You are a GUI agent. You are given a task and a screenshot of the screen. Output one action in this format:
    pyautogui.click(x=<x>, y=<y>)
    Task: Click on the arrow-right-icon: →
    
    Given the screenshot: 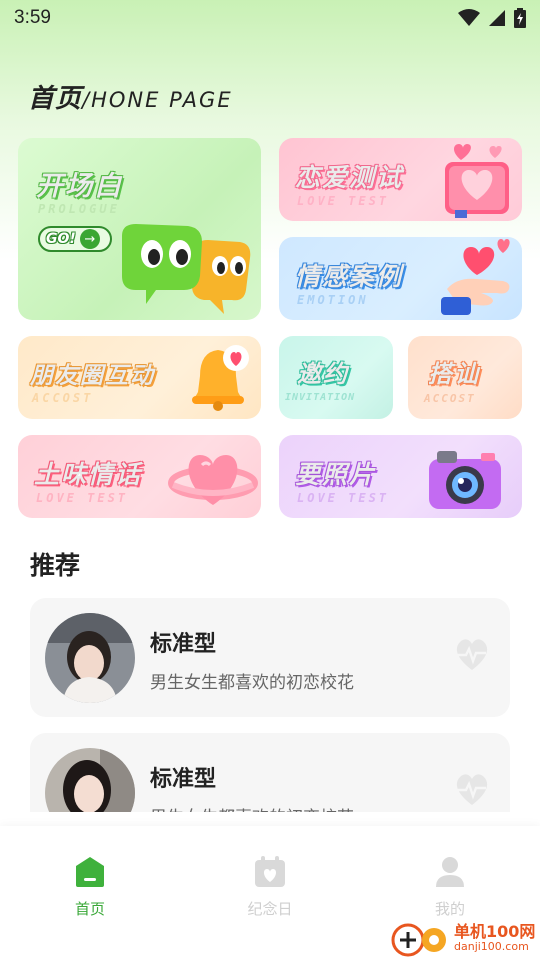 What is the action you would take?
    pyautogui.click(x=89, y=239)
    